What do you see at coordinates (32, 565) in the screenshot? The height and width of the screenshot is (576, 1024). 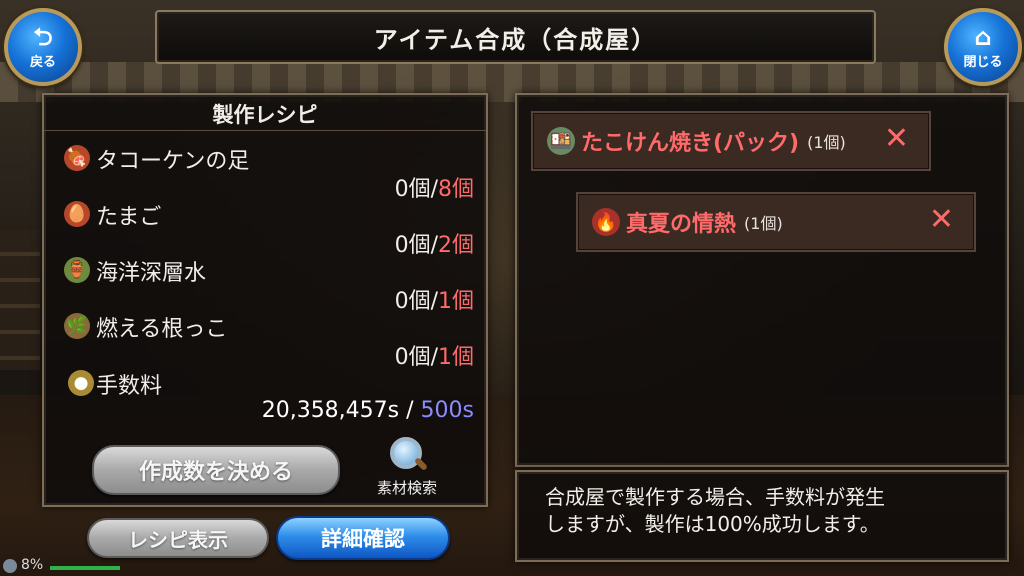 I see `status-percent: 8%` at bounding box center [32, 565].